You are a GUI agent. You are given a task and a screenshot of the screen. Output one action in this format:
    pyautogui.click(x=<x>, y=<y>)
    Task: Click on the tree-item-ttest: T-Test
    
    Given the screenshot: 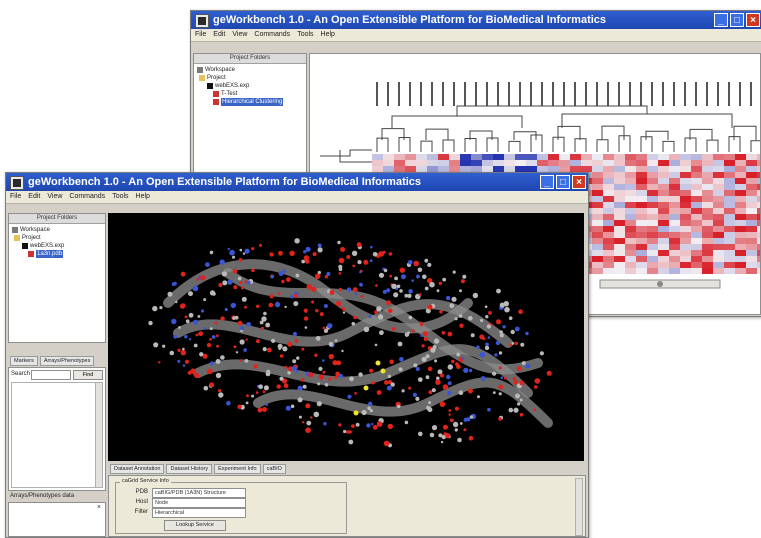 What is the action you would take?
    pyautogui.click(x=240, y=94)
    